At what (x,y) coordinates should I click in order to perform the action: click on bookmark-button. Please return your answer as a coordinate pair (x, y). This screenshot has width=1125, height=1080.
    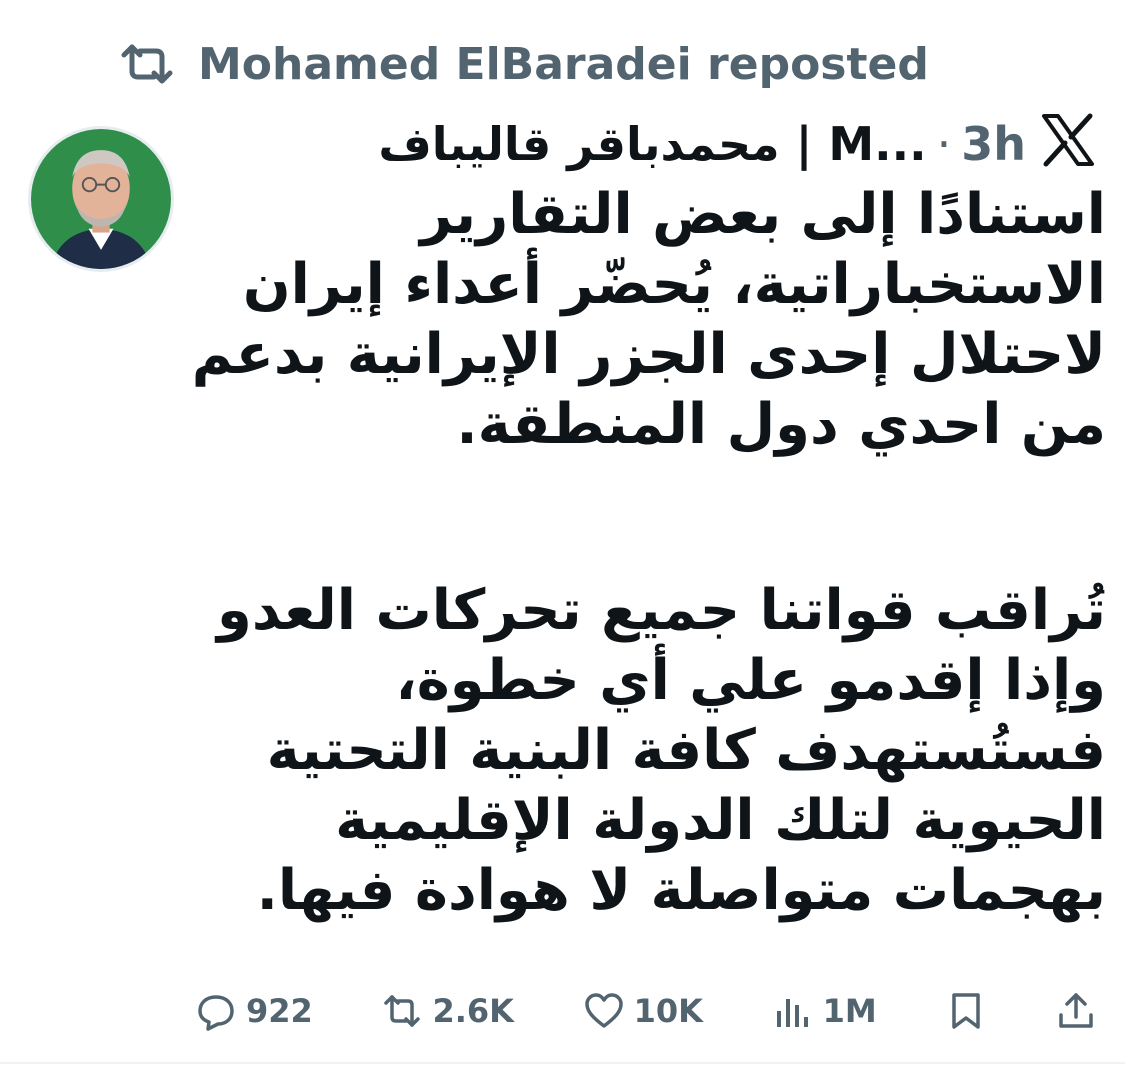
    Looking at the image, I should click on (966, 1011).